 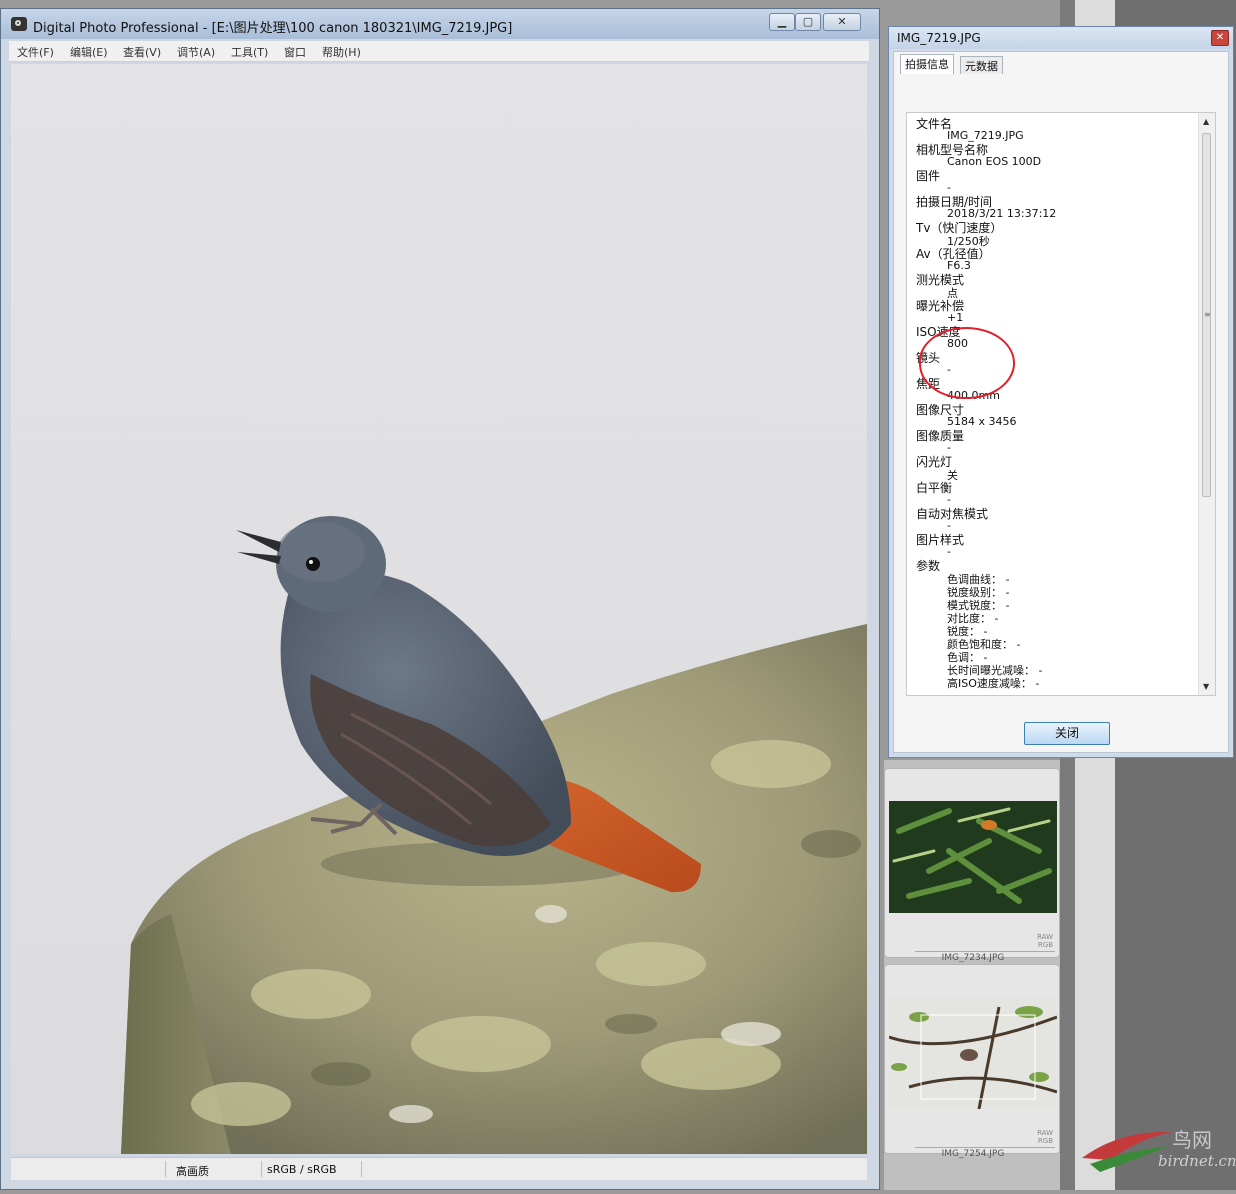 I want to click on tab-metadata: 元数据, so click(x=981, y=65).